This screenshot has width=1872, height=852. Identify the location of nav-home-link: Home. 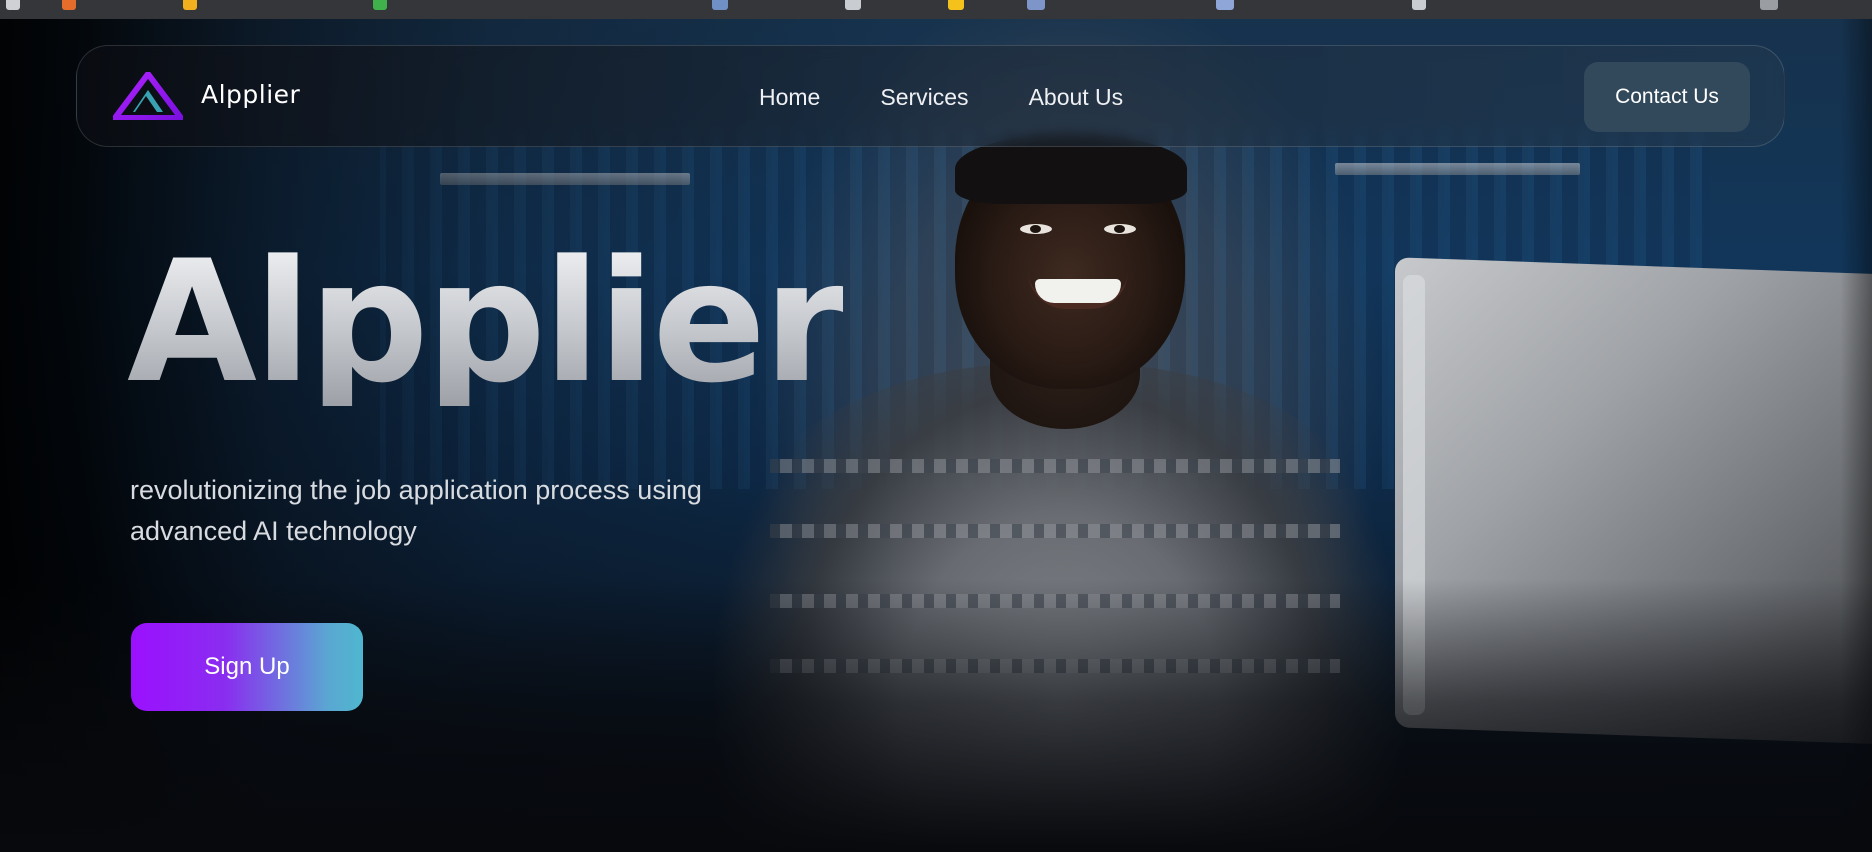
(789, 97).